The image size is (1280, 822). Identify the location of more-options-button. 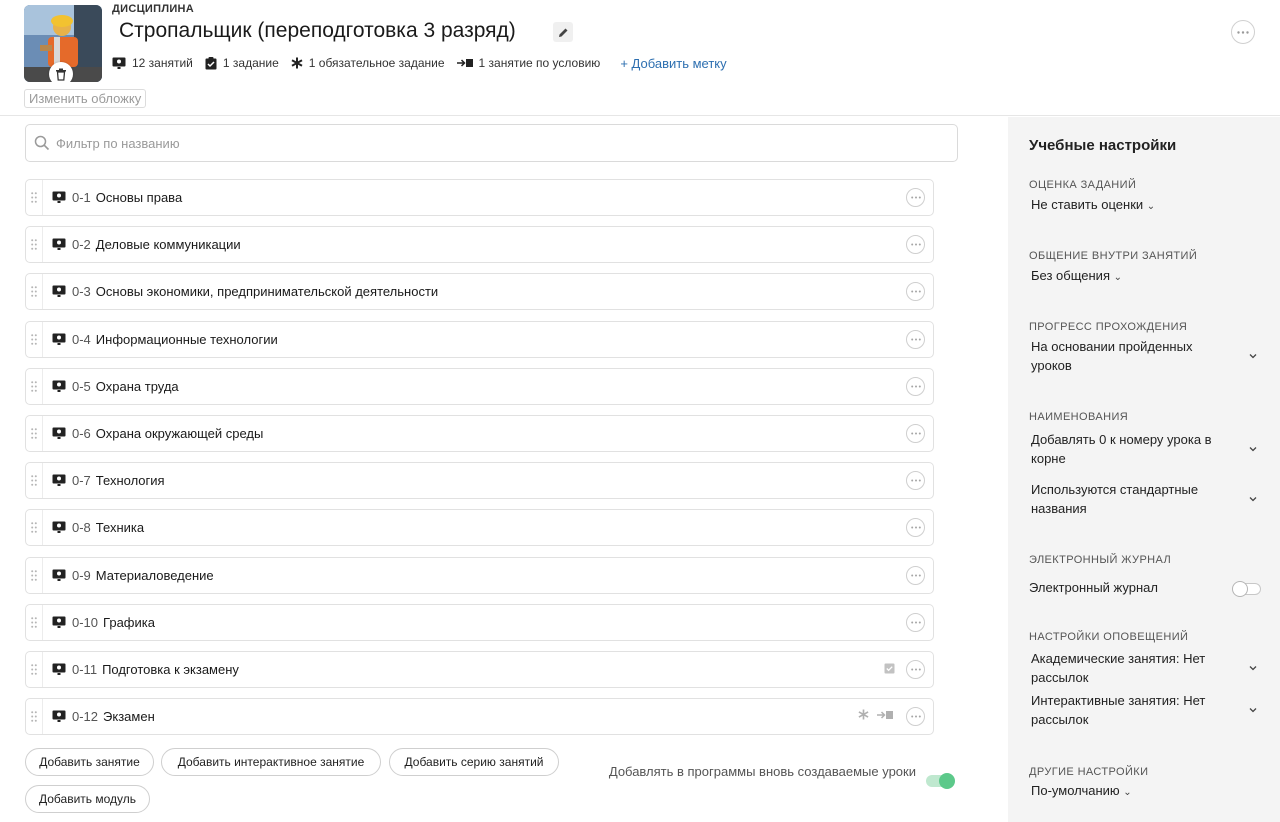
(1243, 32).